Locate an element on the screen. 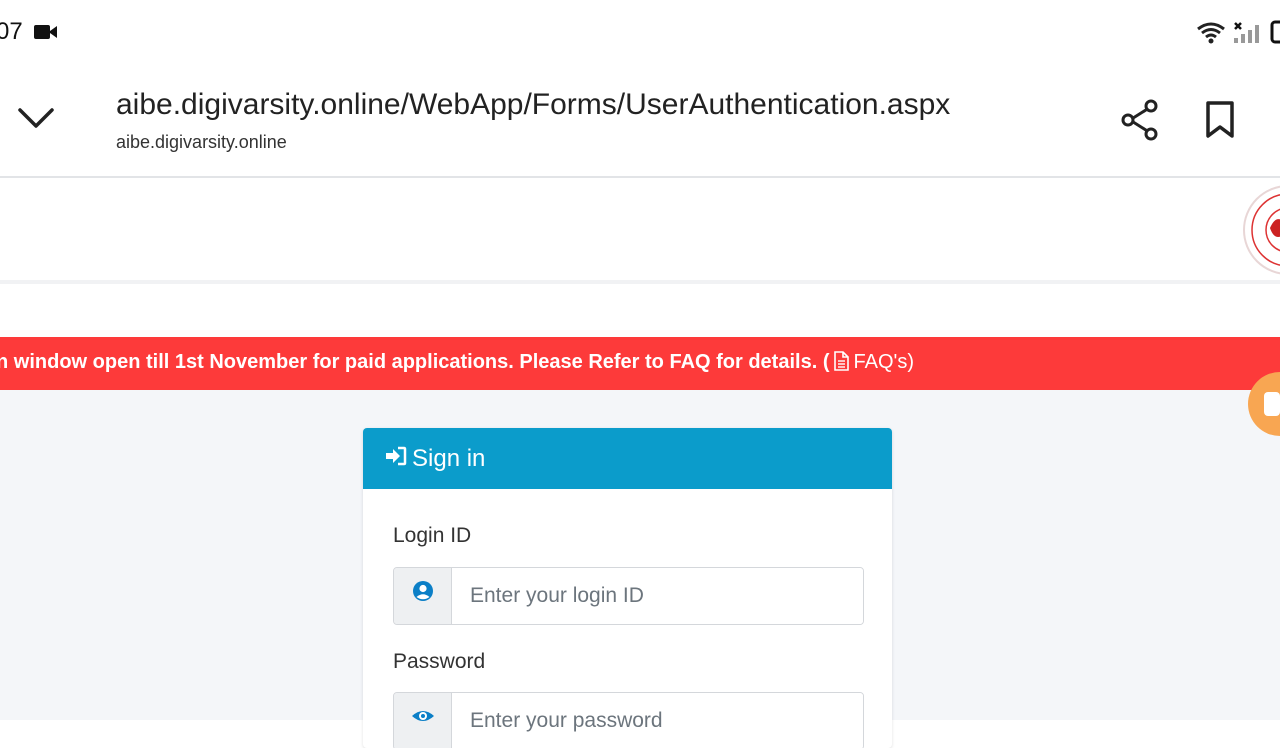  password-group is located at coordinates (628, 720).